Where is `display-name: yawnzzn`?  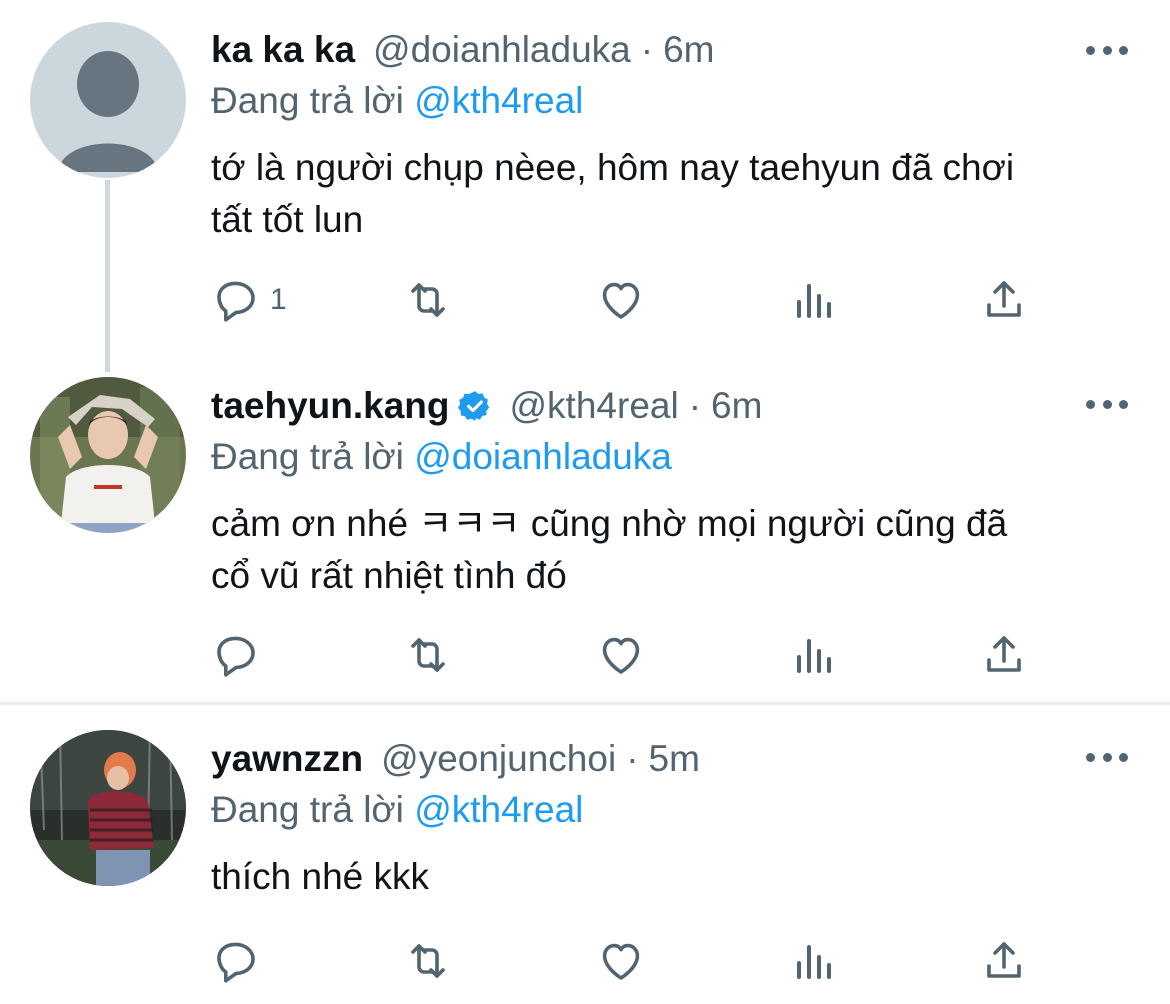 display-name: yawnzzn is located at coordinates (287, 759).